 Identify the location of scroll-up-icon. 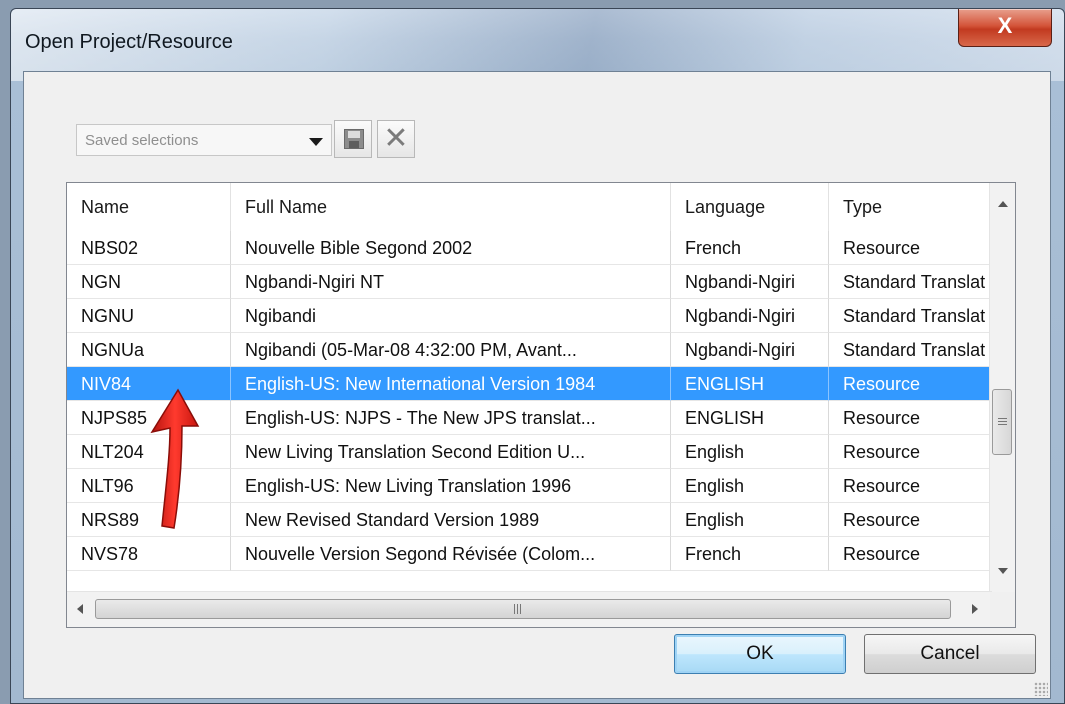
(1003, 204).